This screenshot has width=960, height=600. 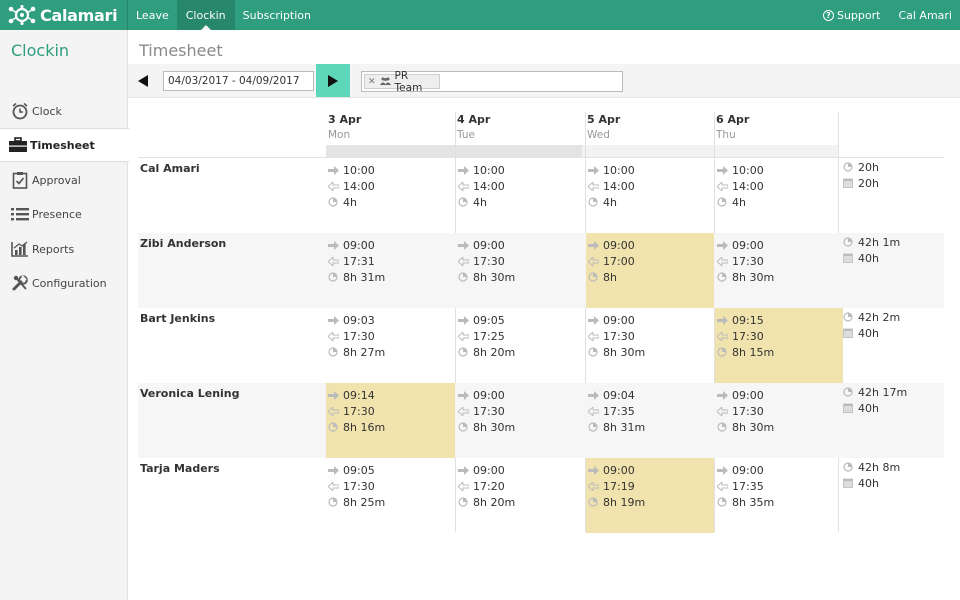 What do you see at coordinates (861, 167) in the screenshot?
I see `total-worked-line: 20h` at bounding box center [861, 167].